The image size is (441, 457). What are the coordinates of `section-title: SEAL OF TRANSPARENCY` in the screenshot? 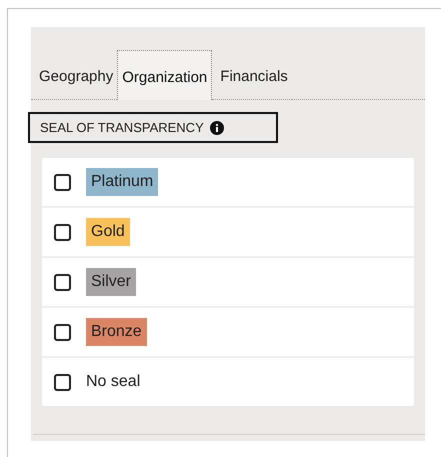 It's located at (122, 127).